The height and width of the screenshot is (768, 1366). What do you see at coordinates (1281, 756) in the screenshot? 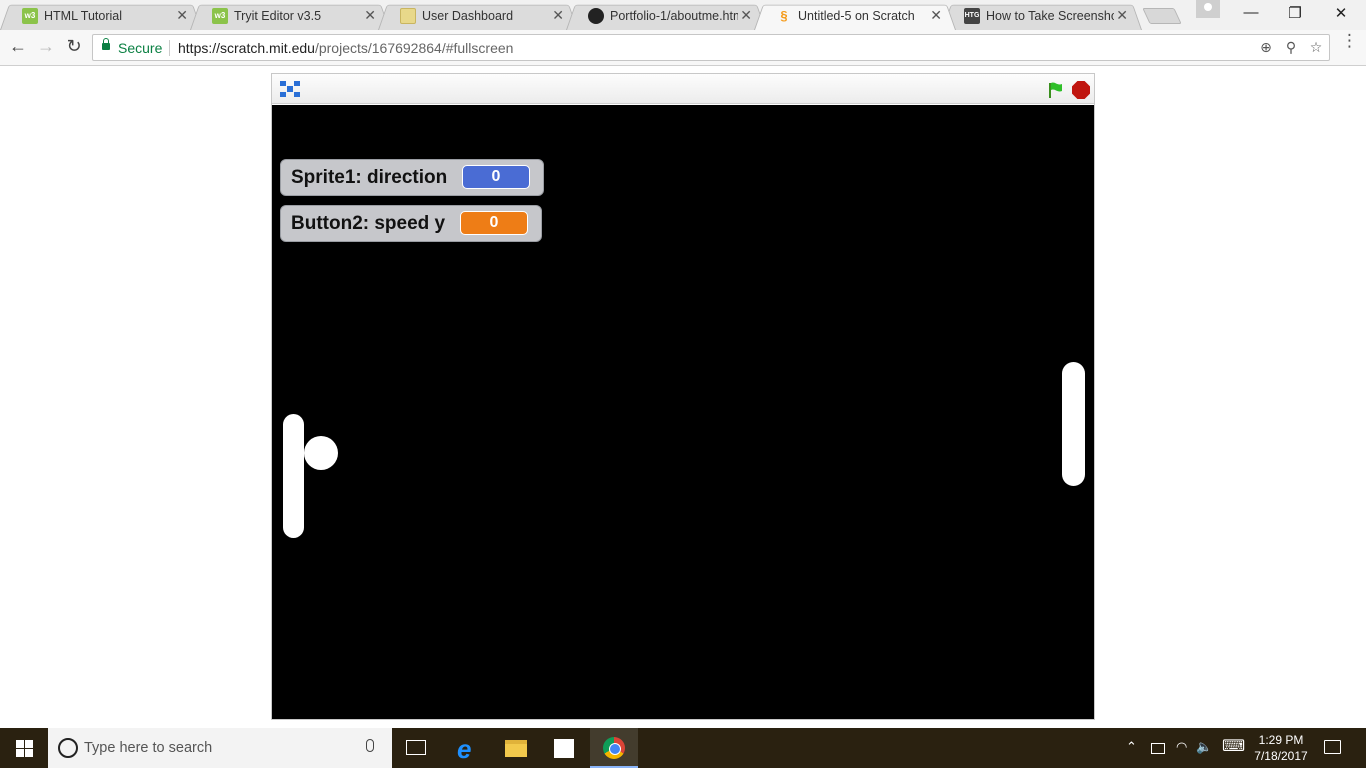
I see `clock-date: 7/18/2017` at bounding box center [1281, 756].